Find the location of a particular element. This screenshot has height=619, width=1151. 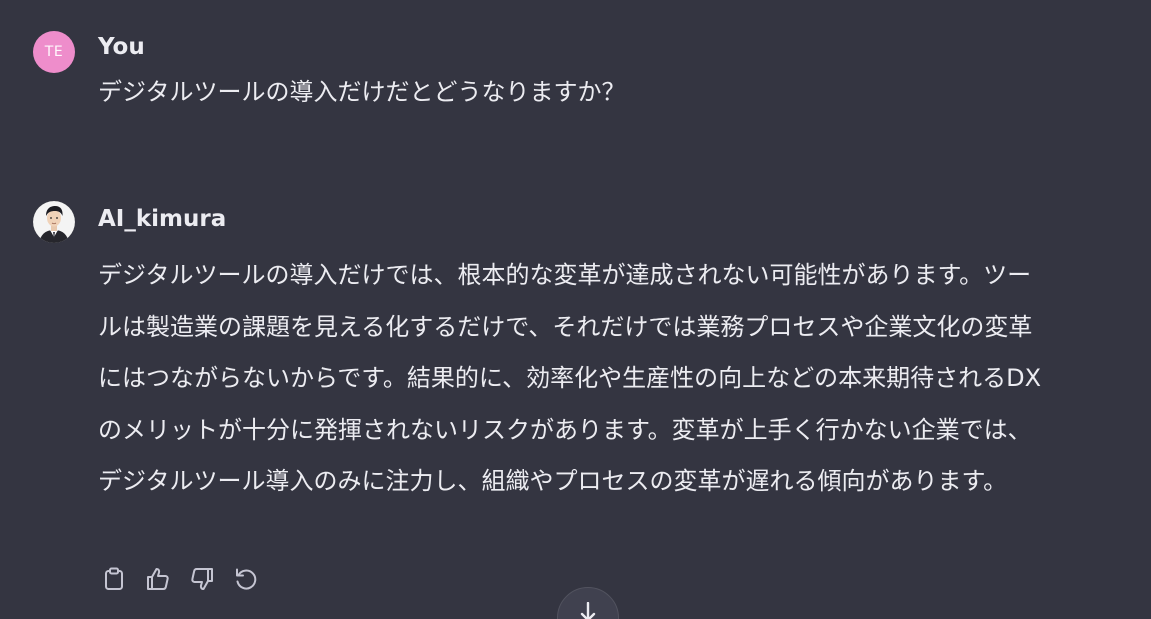

message-actions is located at coordinates (180, 579).